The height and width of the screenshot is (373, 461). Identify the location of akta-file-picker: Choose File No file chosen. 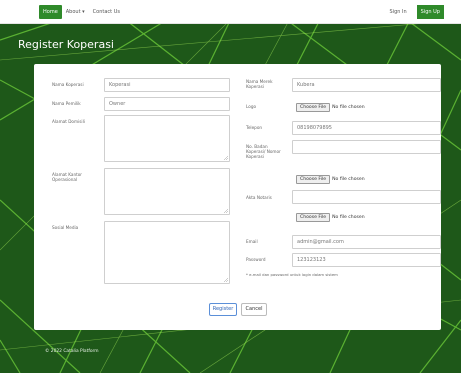
(330, 217).